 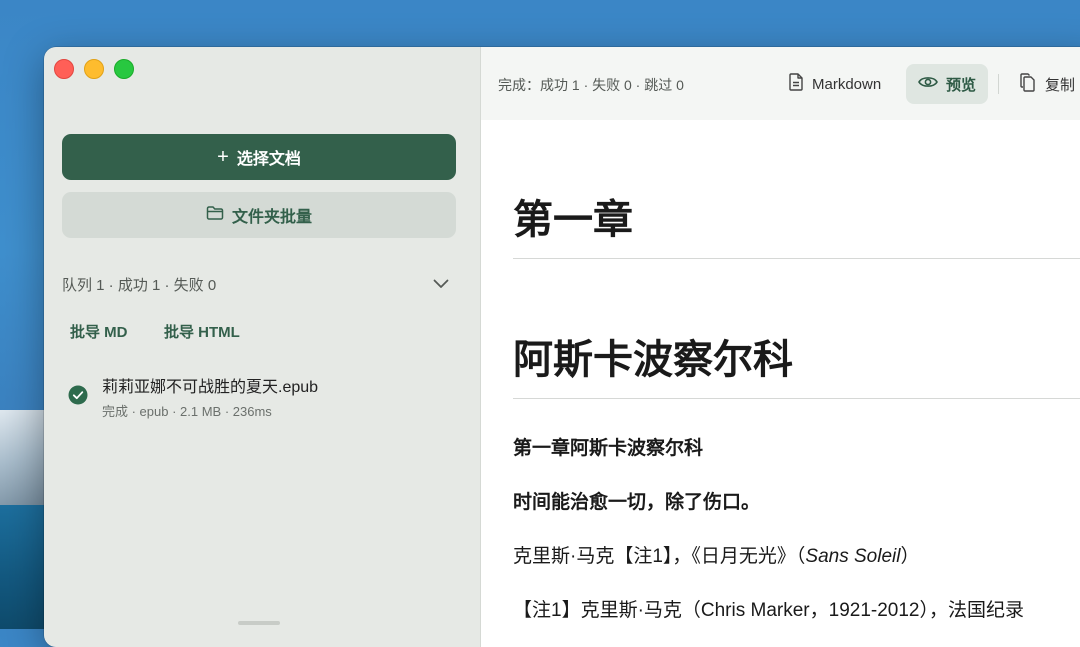 What do you see at coordinates (1028, 84) in the screenshot?
I see `copy-icon` at bounding box center [1028, 84].